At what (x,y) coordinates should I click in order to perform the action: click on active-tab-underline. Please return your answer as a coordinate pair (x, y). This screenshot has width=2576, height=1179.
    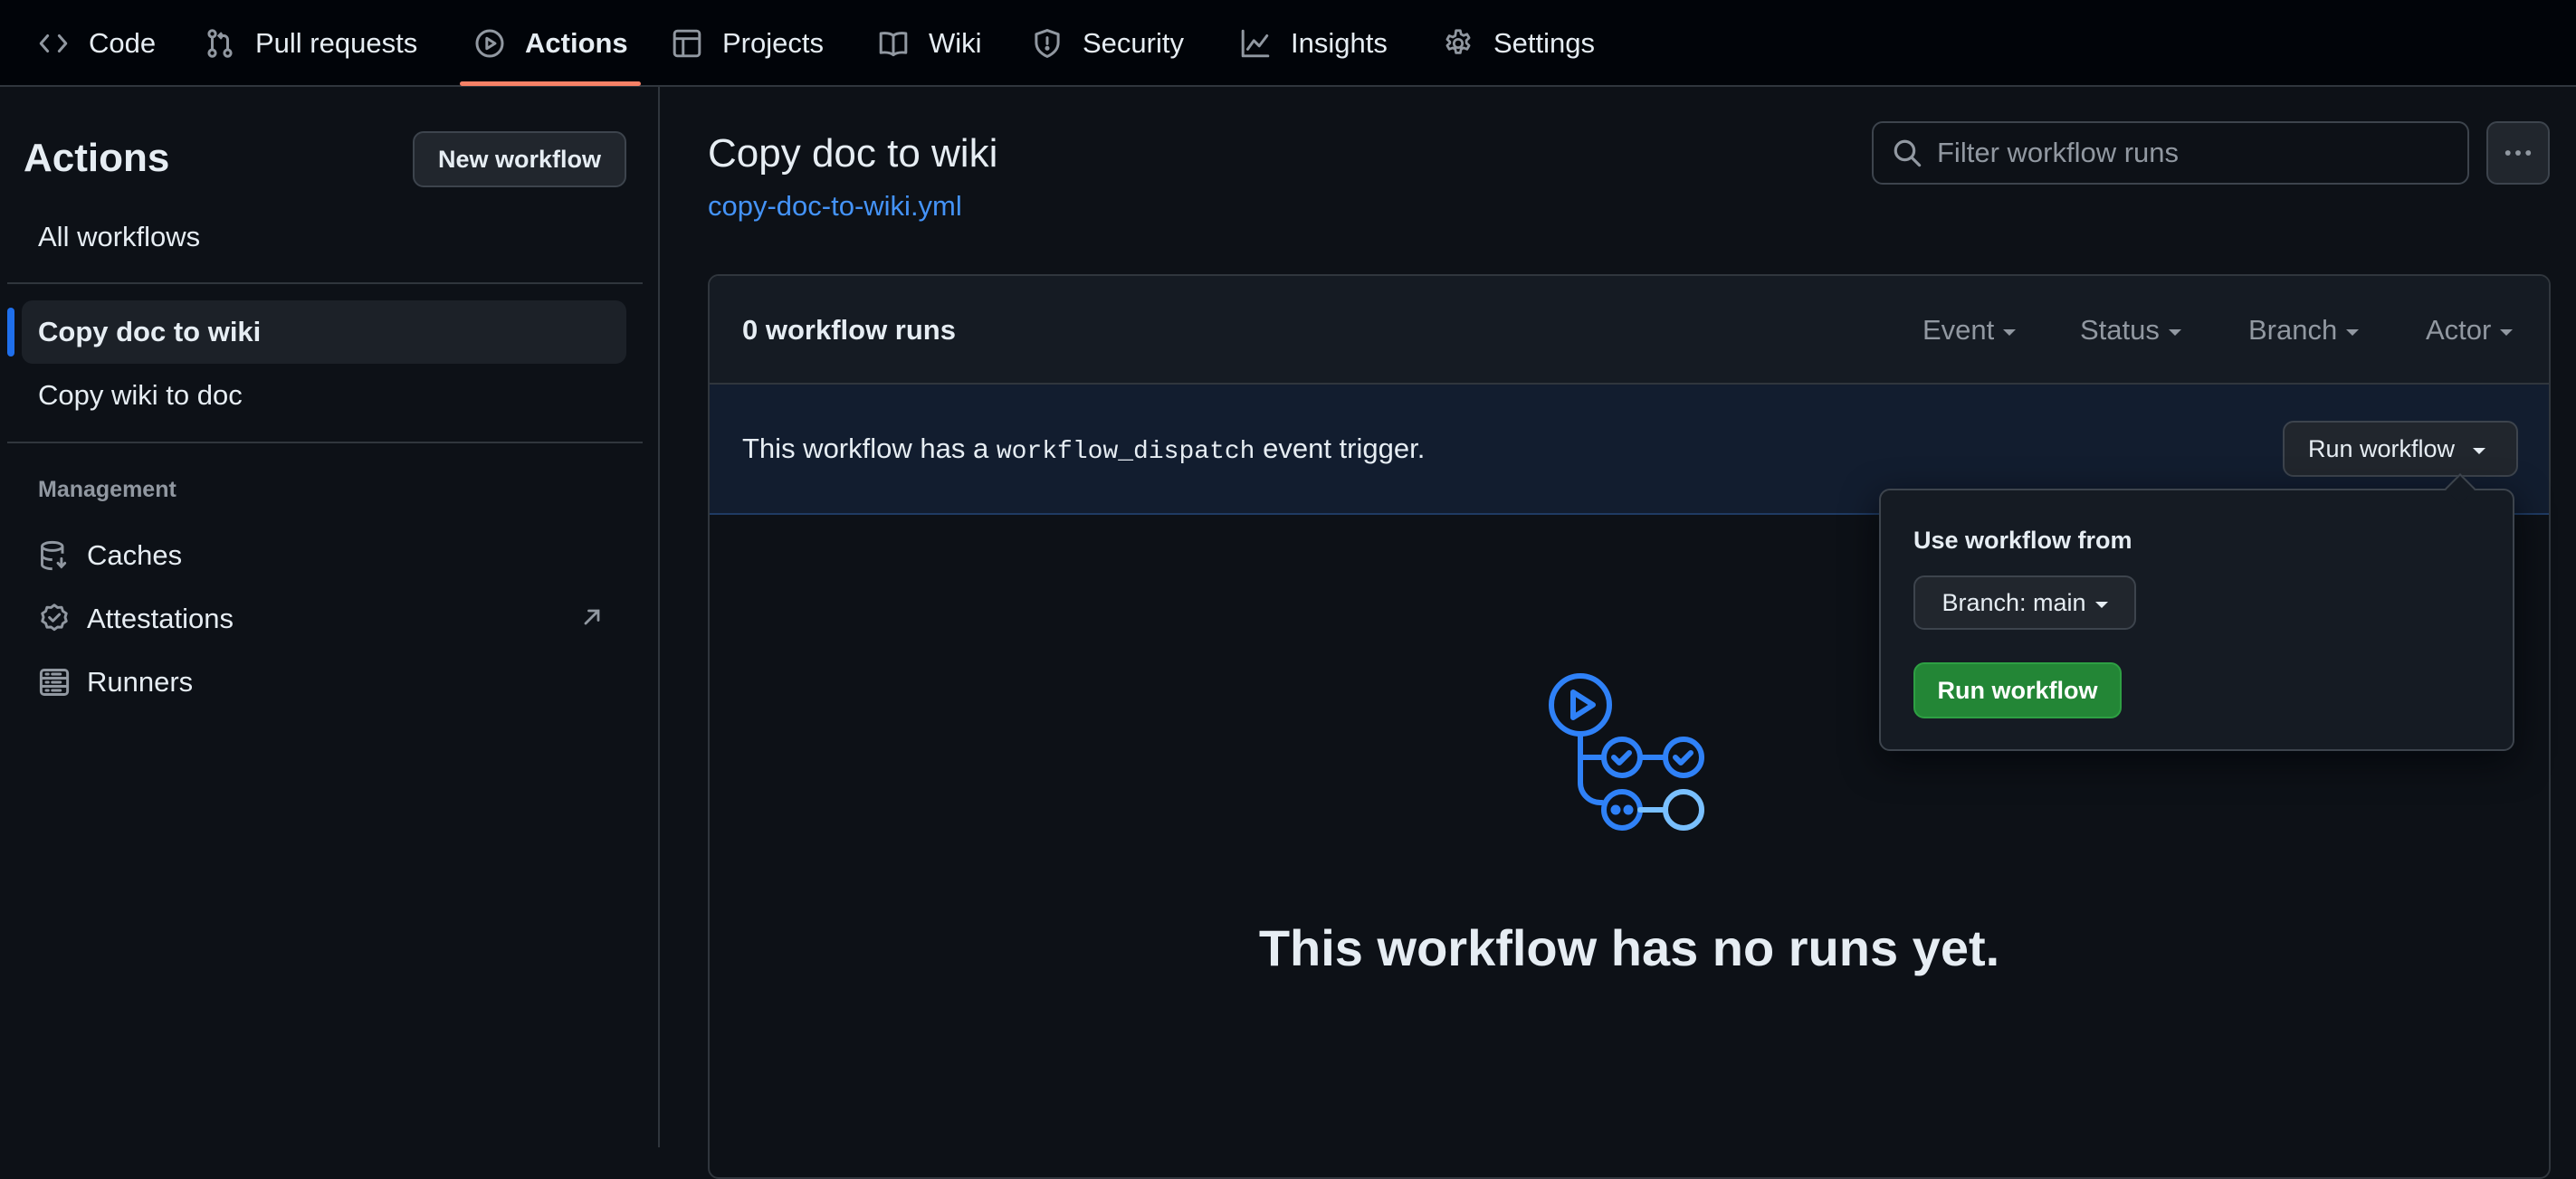
    Looking at the image, I should click on (550, 83).